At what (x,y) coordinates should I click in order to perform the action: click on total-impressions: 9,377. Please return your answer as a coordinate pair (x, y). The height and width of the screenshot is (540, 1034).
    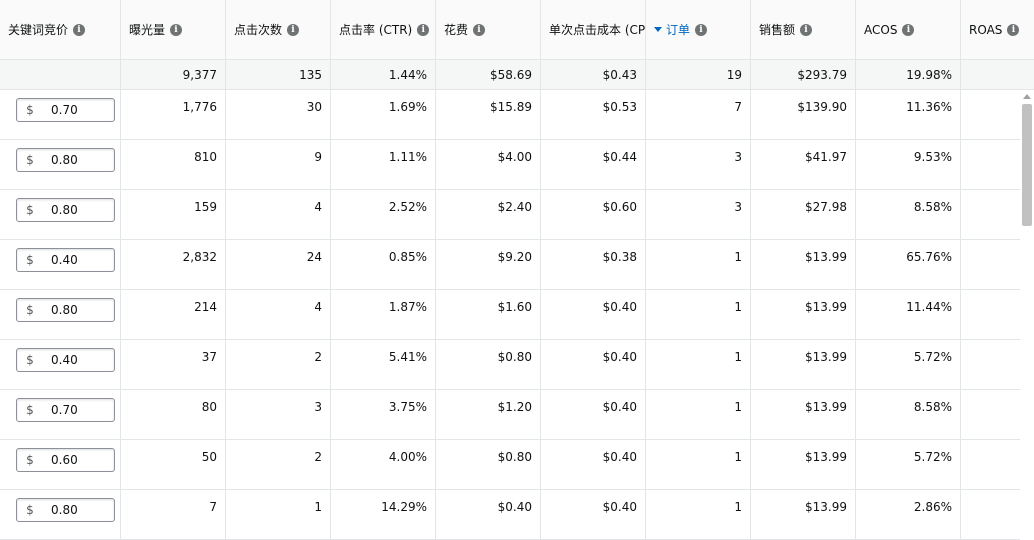
    Looking at the image, I should click on (173, 74).